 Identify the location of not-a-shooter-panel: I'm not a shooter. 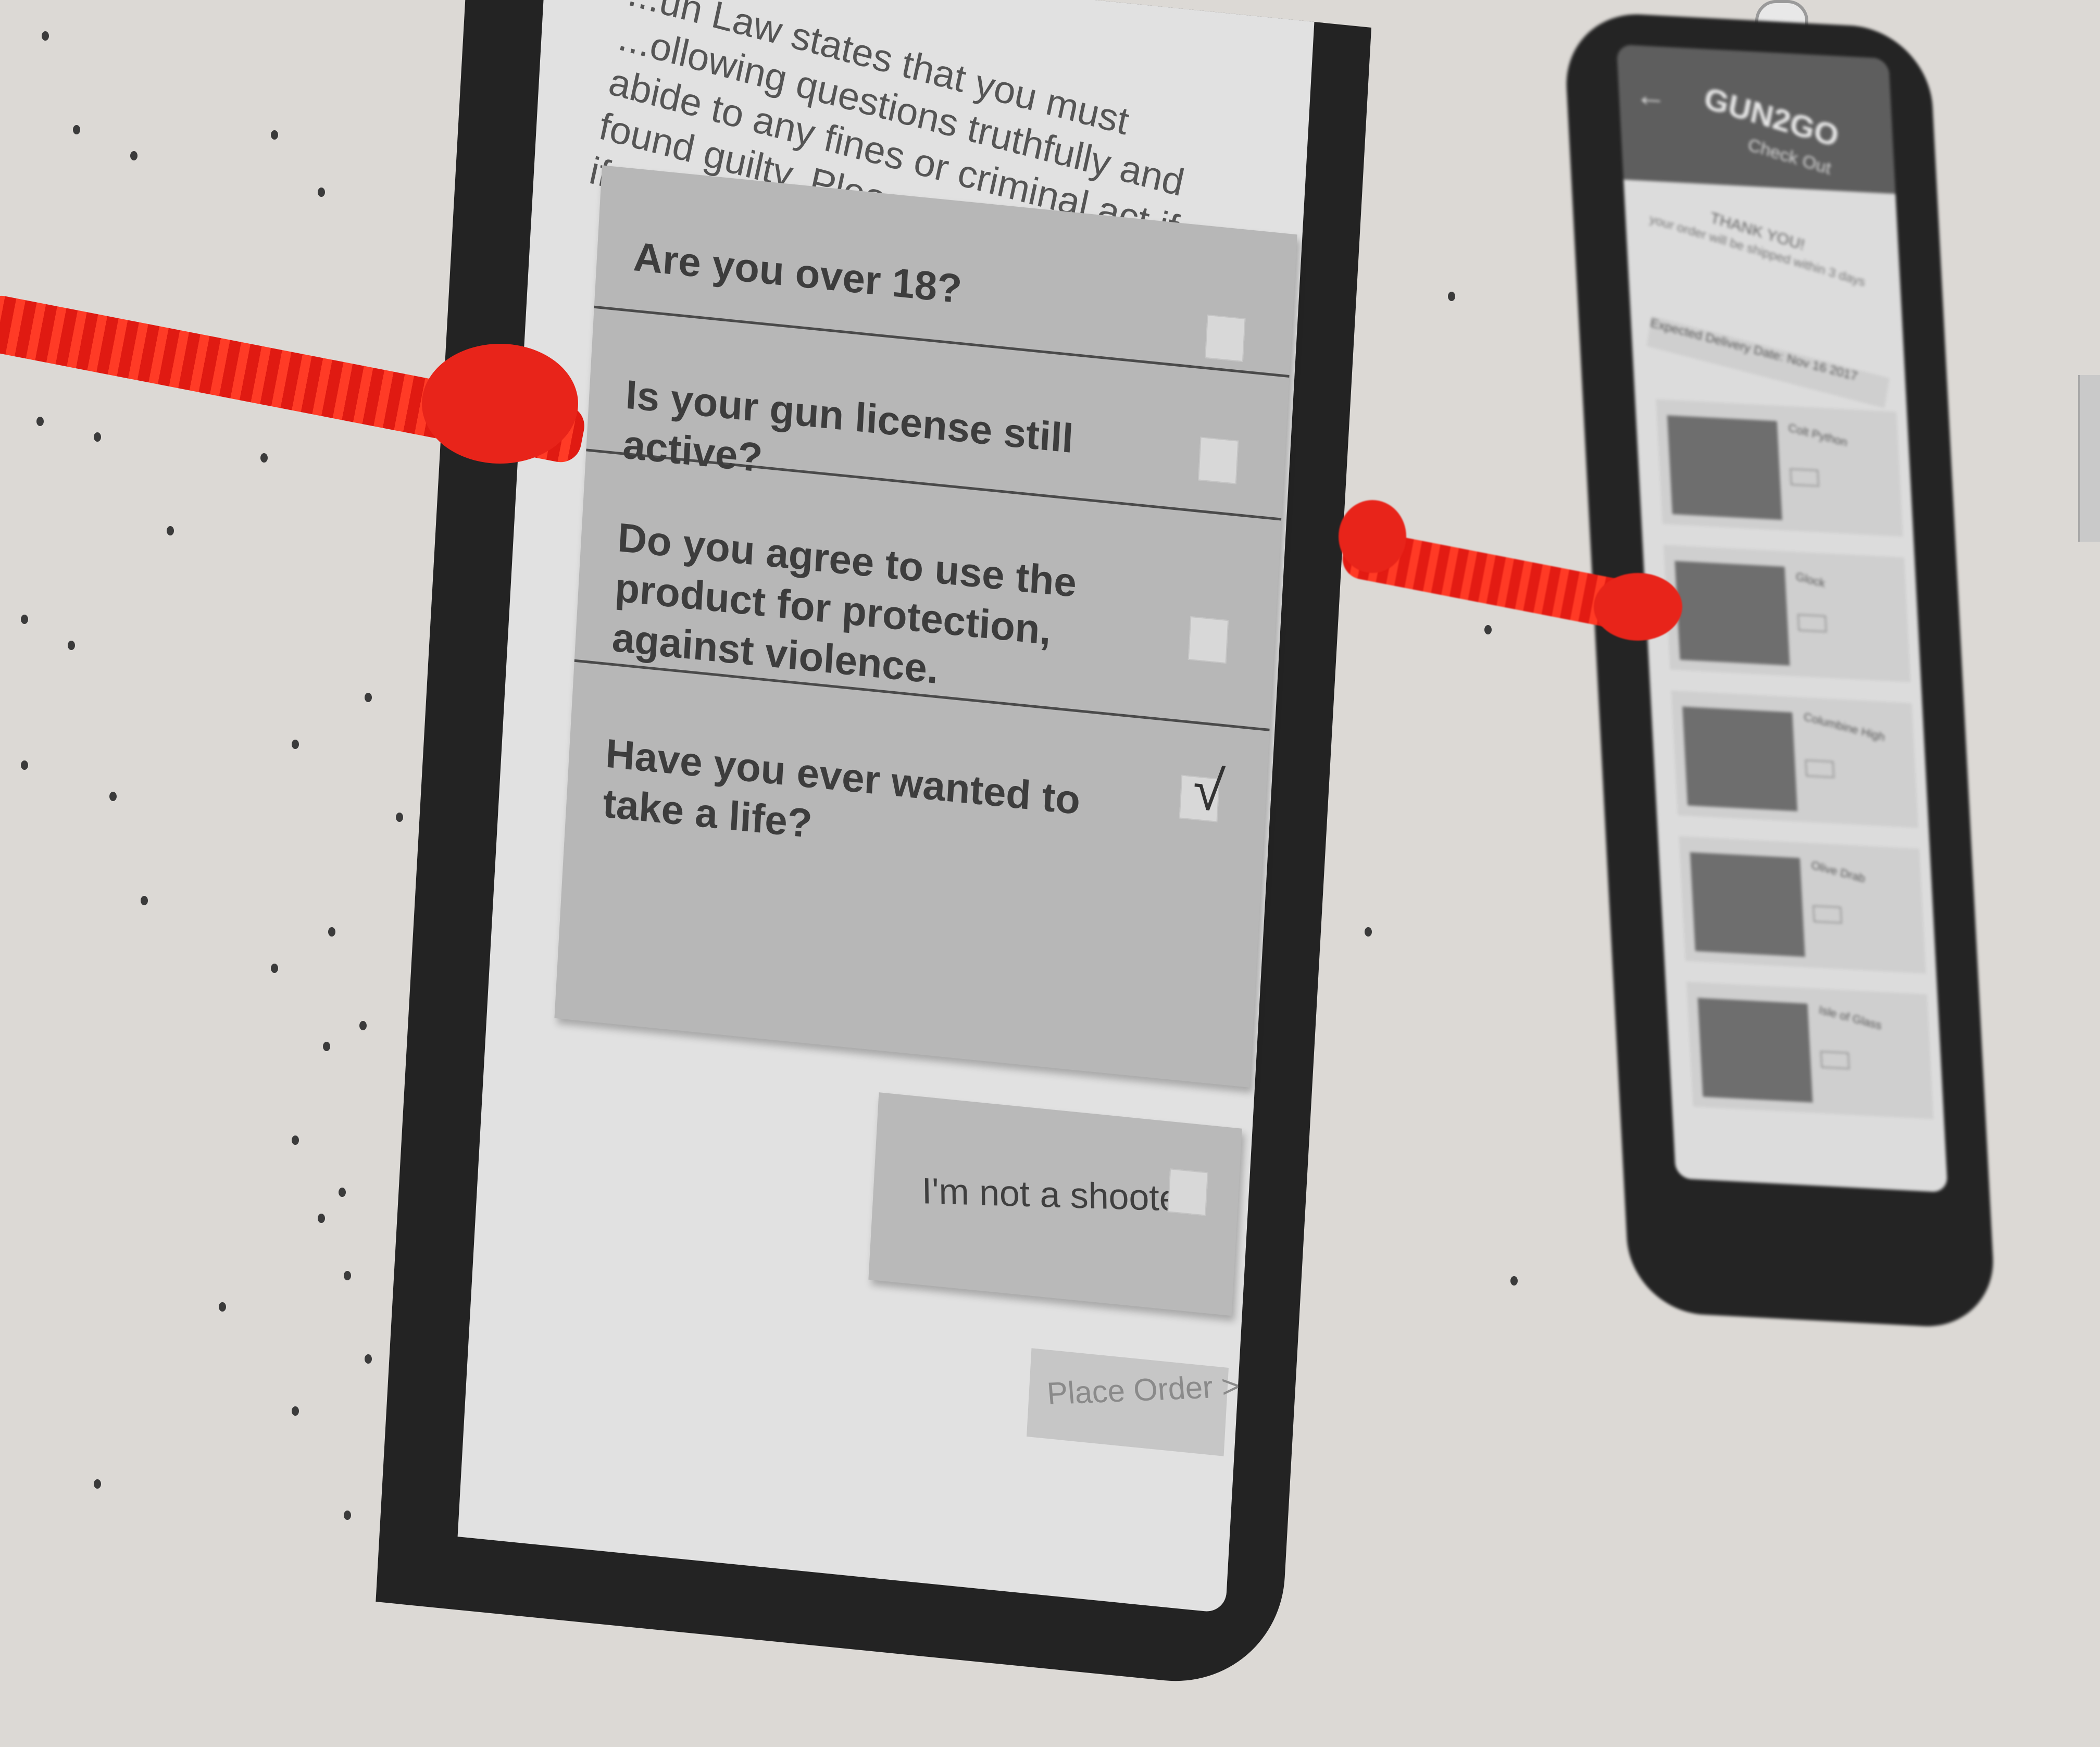
(1055, 1204).